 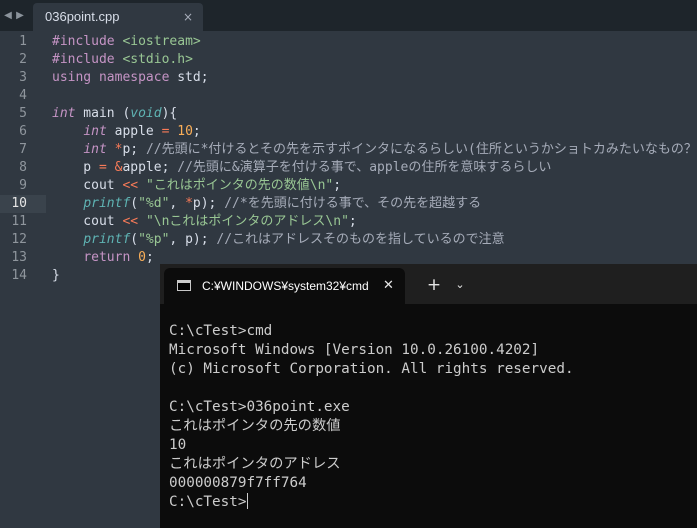 I want to click on code-line: }, so click(x=56, y=276).